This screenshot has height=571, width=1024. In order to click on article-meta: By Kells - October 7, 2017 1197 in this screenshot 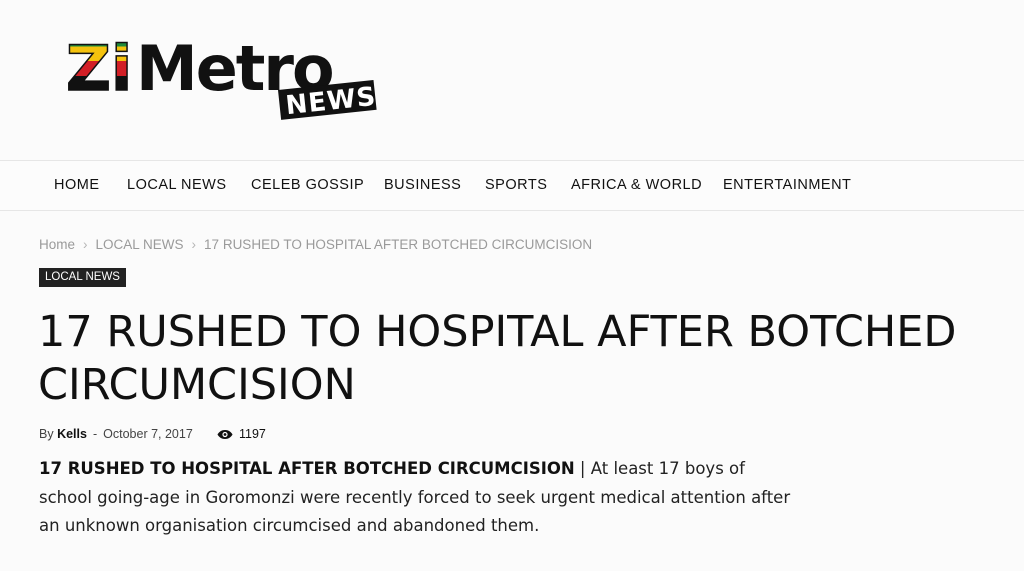, I will do `click(152, 434)`.